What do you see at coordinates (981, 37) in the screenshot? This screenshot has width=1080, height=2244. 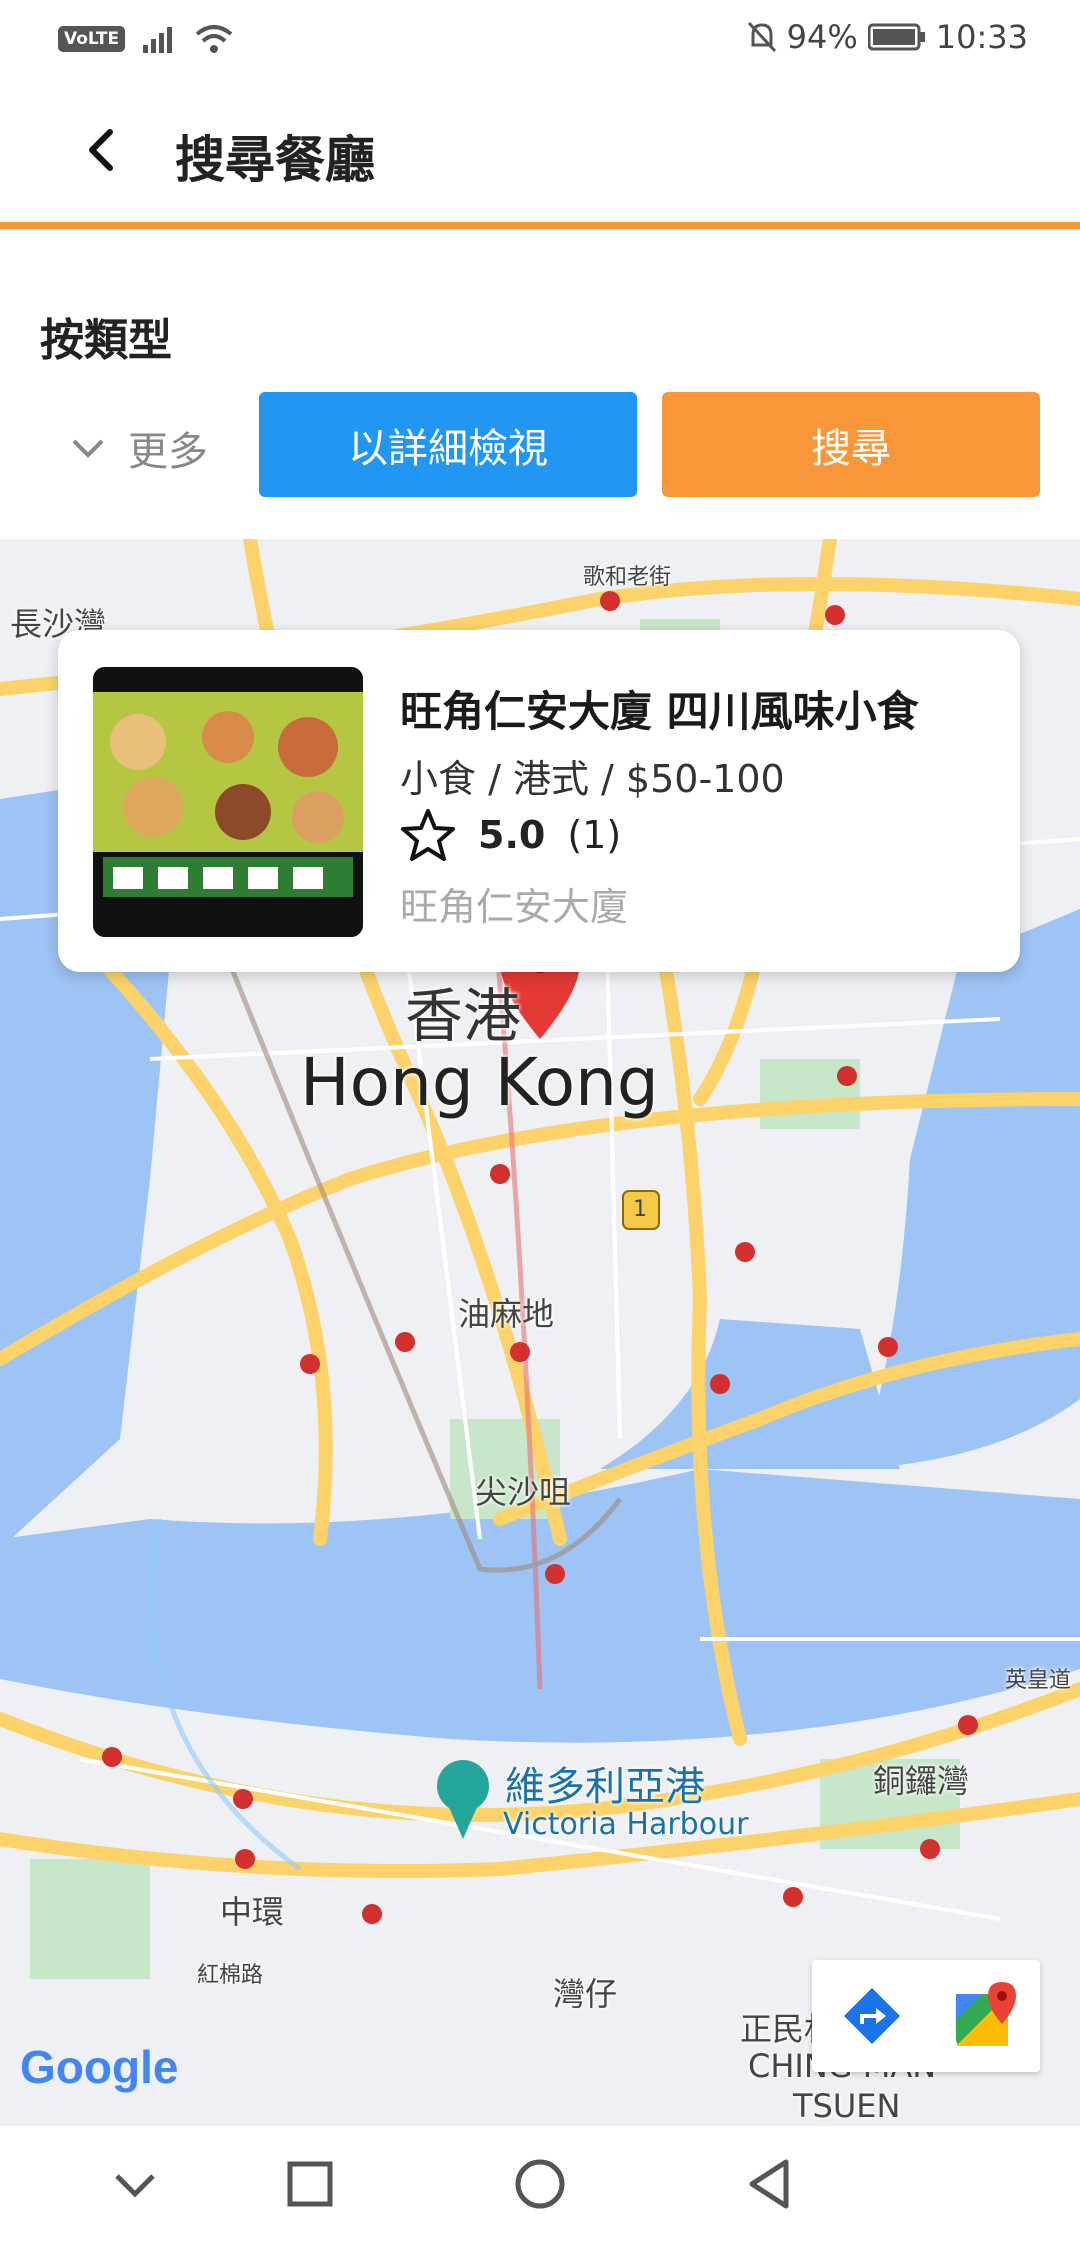 I see `clock: 10:33` at bounding box center [981, 37].